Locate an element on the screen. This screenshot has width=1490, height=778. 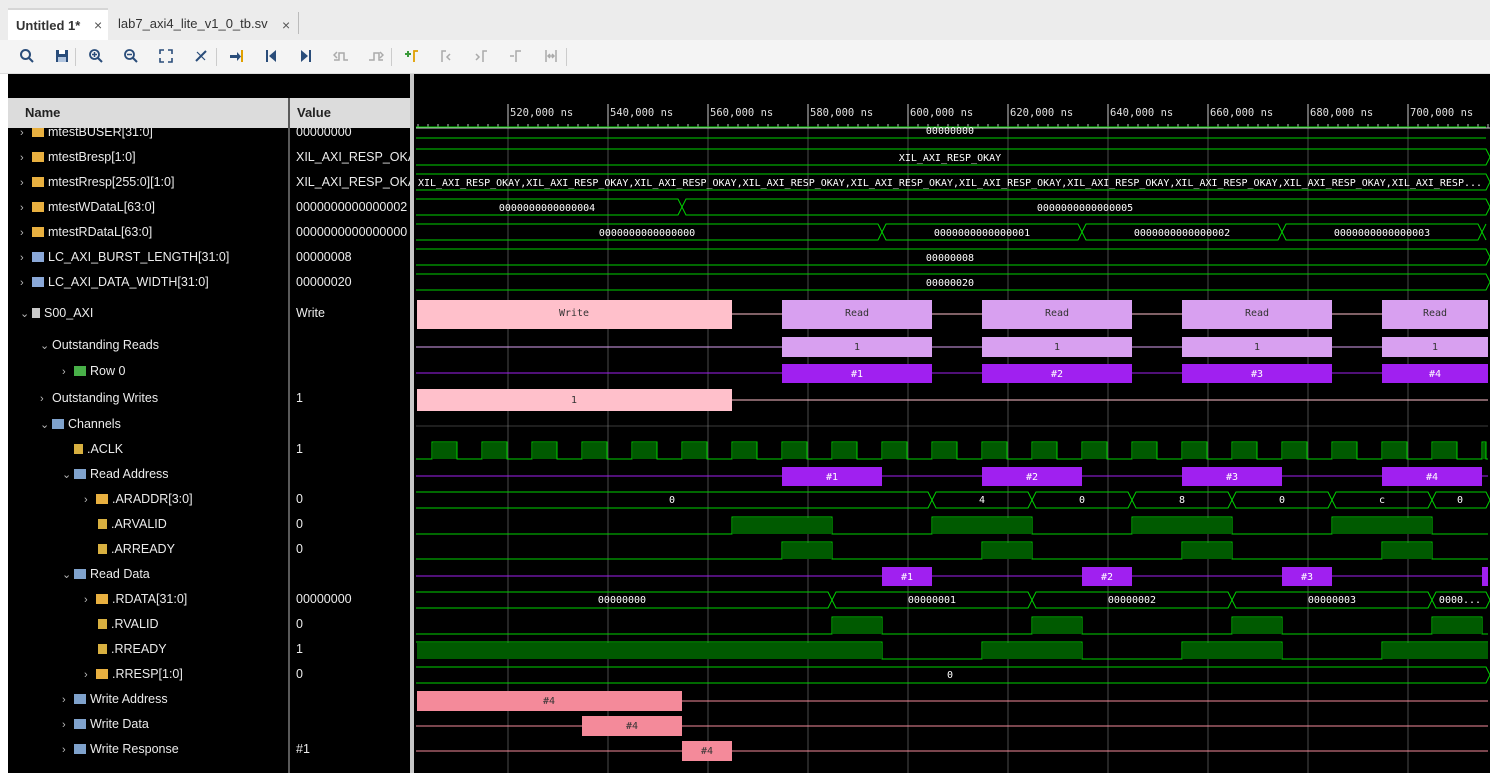
go-to-start-icon is located at coordinates (271, 56).